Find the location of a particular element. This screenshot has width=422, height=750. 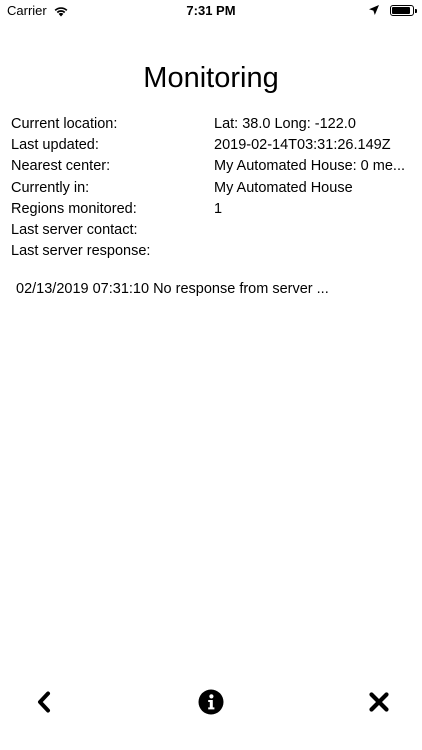

info-row: Current location: Lat: 38.0 Long: -122.0 is located at coordinates (213, 123).